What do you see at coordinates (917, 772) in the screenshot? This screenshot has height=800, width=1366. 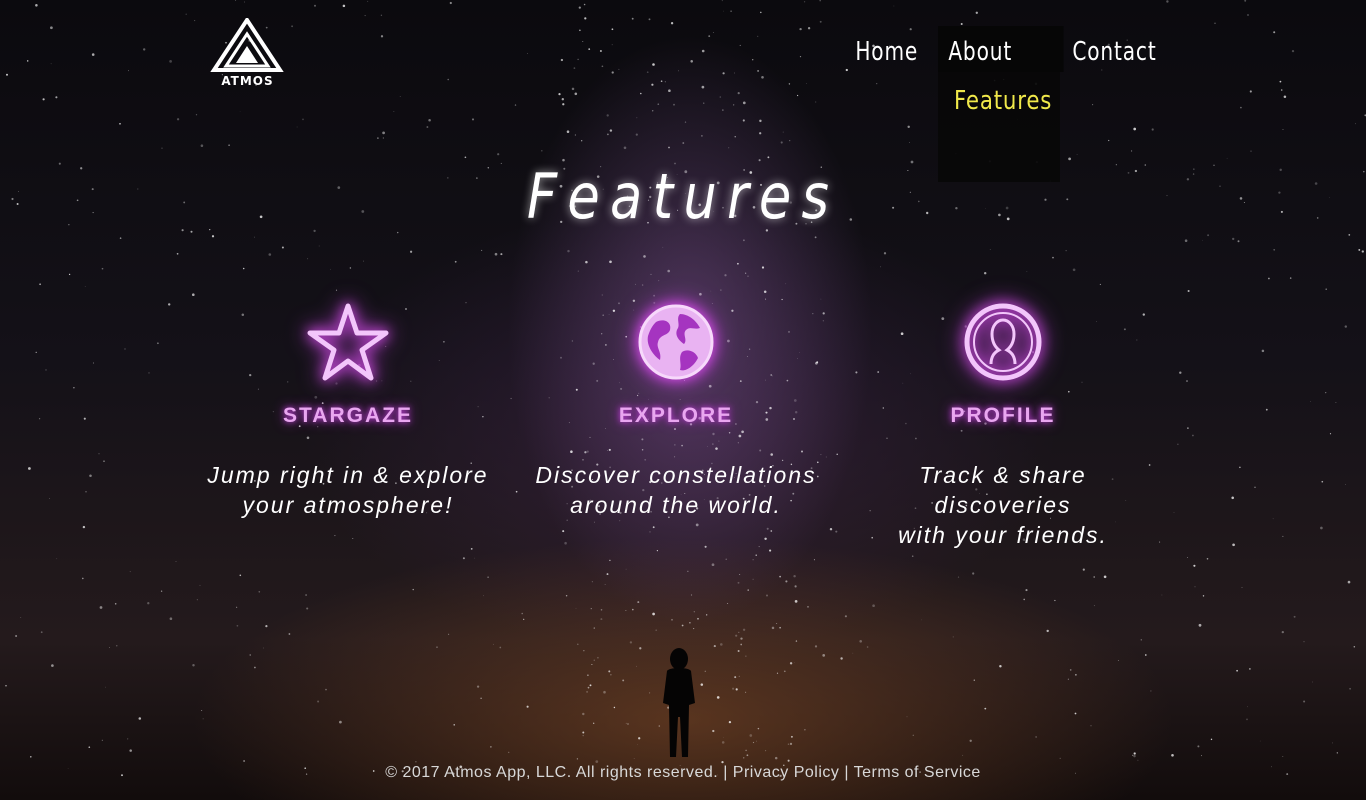 I see `terms-of-service-link: Terms of Service` at bounding box center [917, 772].